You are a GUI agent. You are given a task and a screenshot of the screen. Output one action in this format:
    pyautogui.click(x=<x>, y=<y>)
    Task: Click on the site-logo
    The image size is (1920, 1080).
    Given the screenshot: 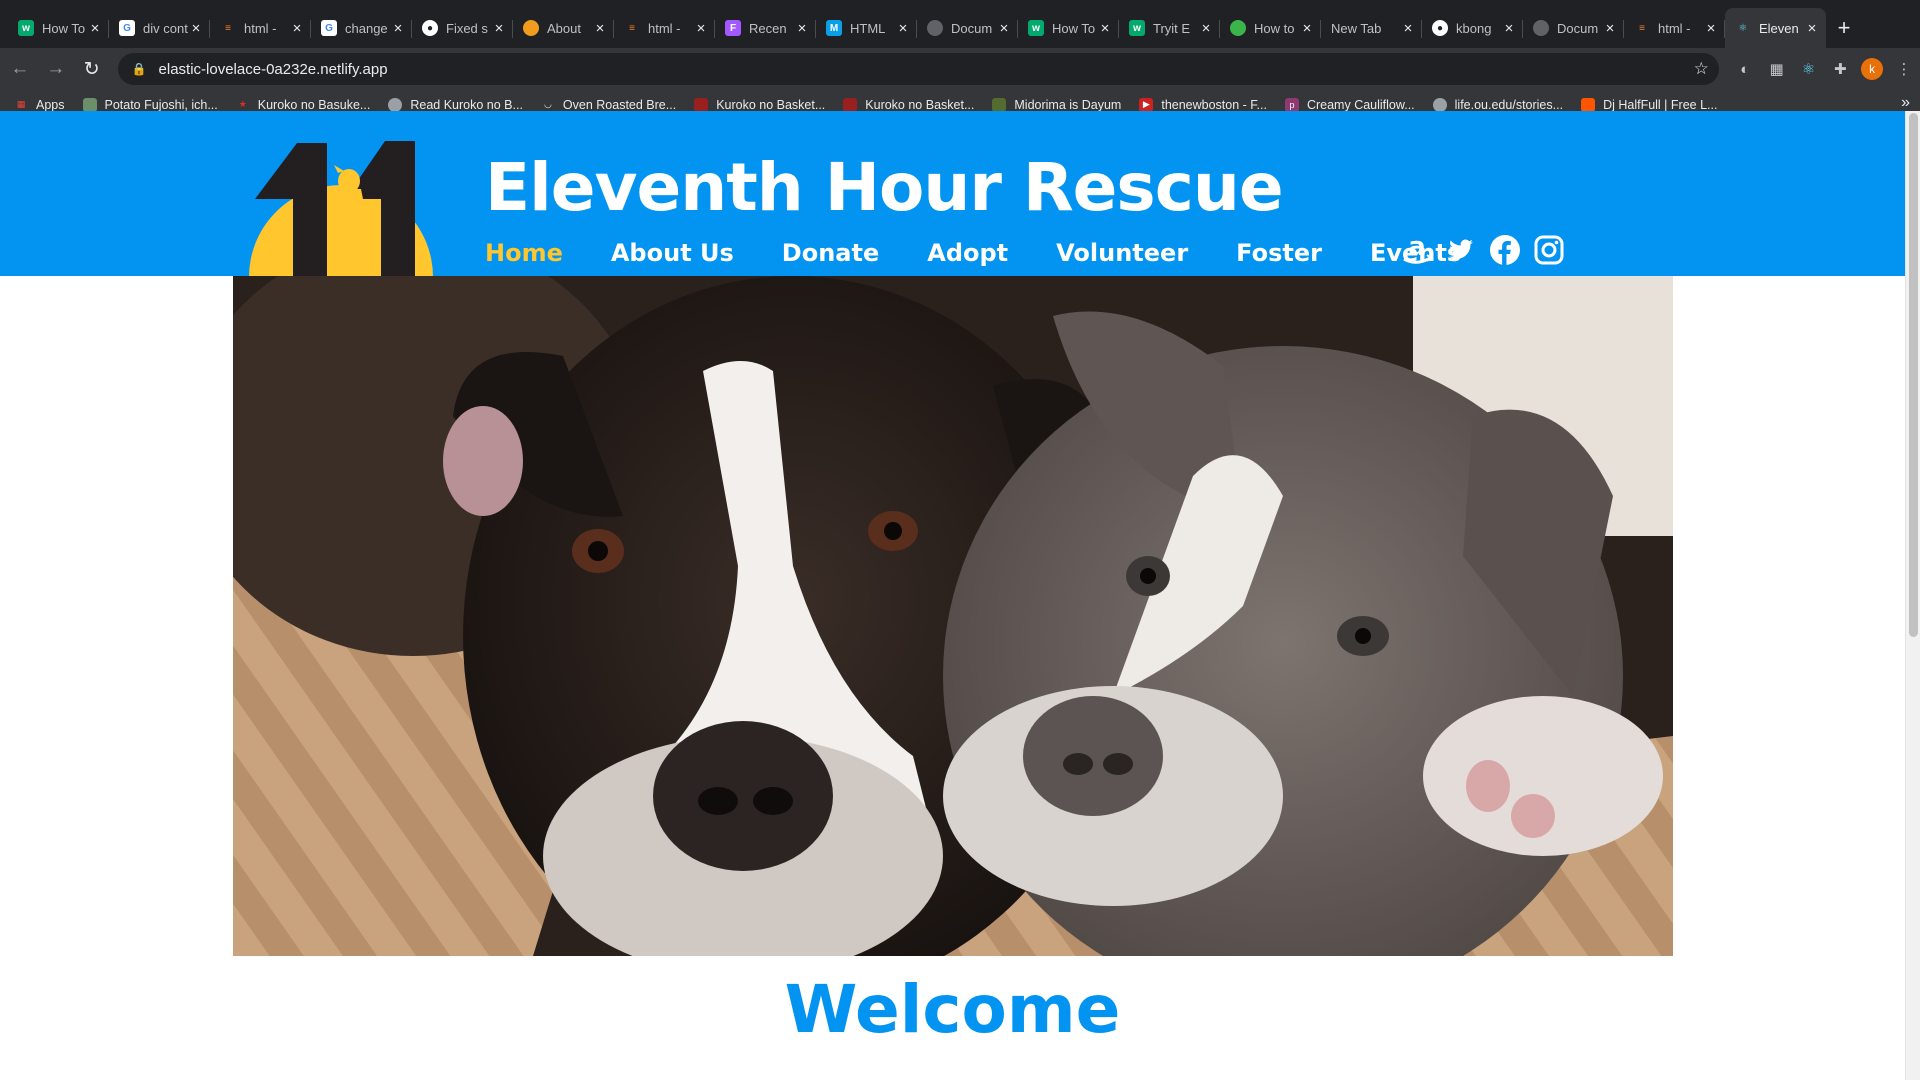 What is the action you would take?
    pyautogui.click(x=341, y=205)
    